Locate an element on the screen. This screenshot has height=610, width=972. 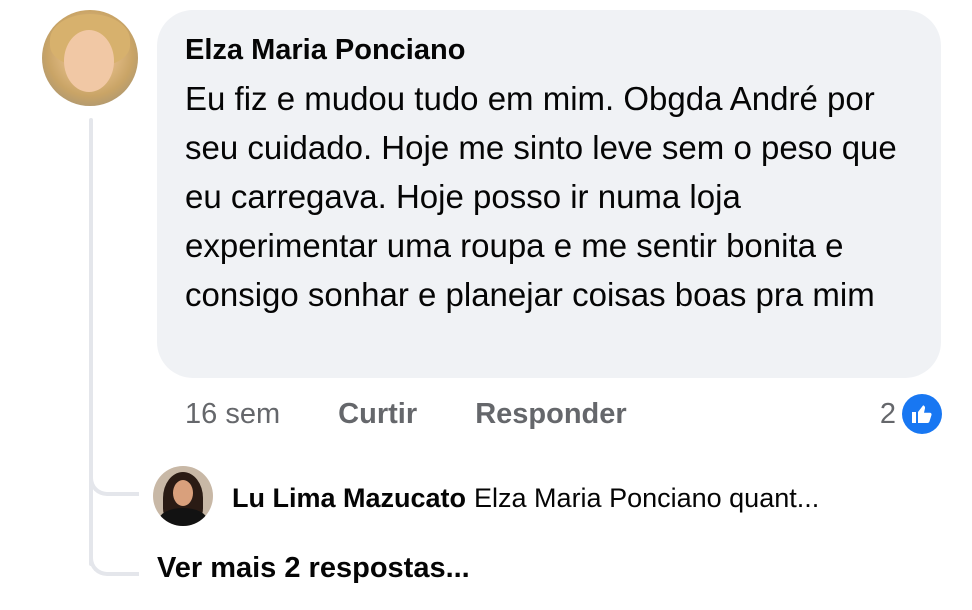
reply-button: Responder is located at coordinates (550, 414).